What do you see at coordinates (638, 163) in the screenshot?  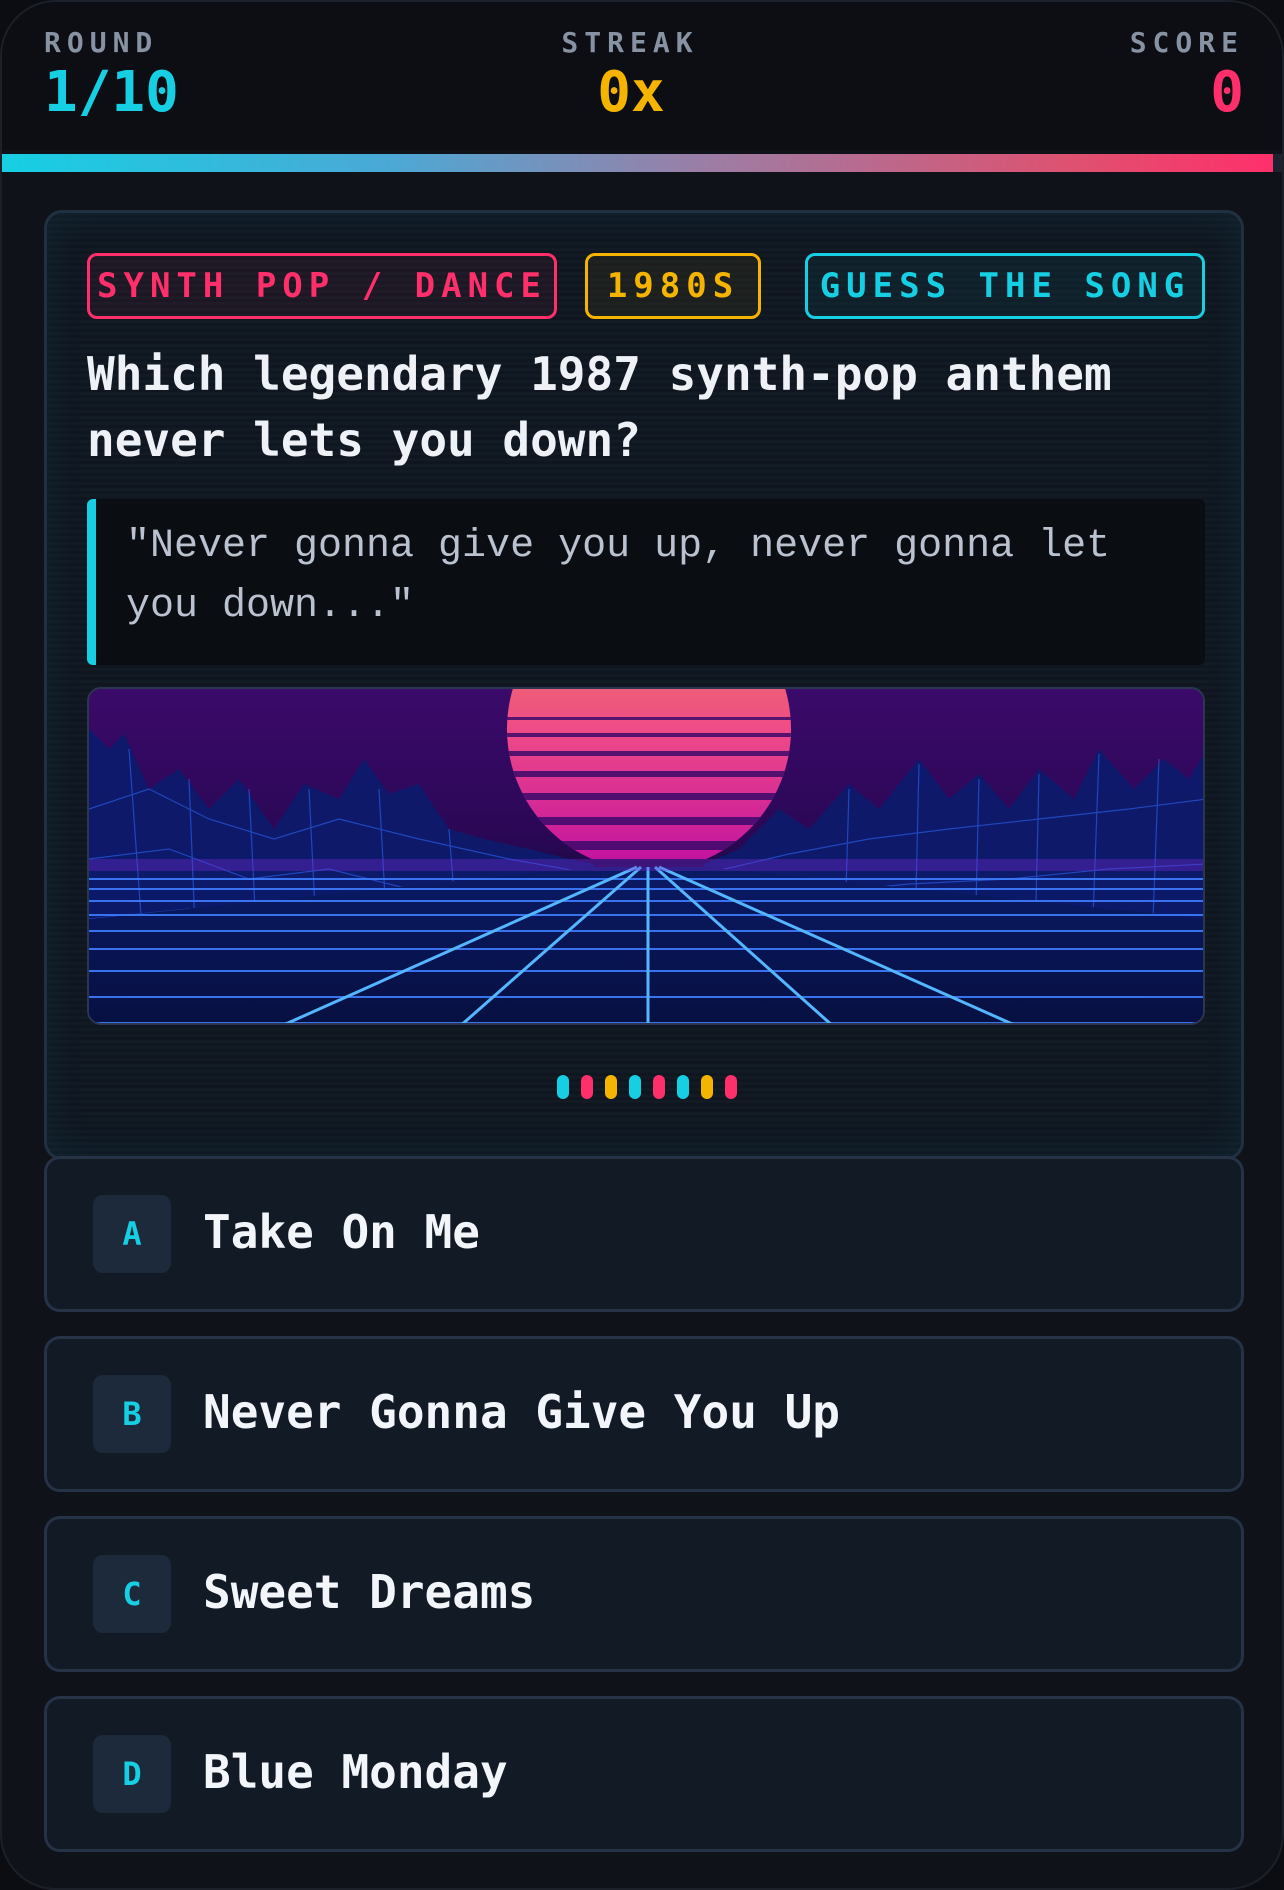 I see `round-progress-fill` at bounding box center [638, 163].